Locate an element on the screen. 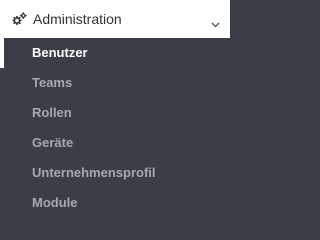 Image resolution: width=320 pixels, height=240 pixels. submenu-item-unternehmensprofil: Unternehmensprofil is located at coordinates (115, 173).